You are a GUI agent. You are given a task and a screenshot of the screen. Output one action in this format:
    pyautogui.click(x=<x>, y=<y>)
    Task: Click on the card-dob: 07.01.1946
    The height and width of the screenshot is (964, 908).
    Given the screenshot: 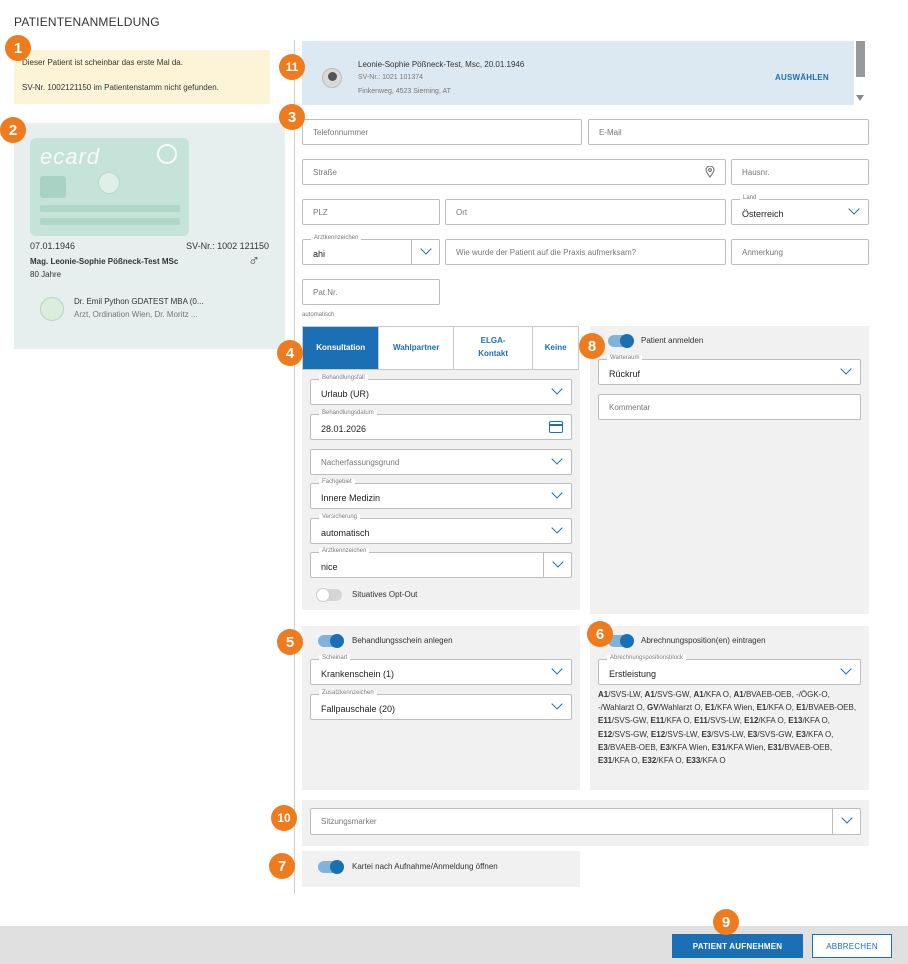 What is the action you would take?
    pyautogui.click(x=53, y=246)
    